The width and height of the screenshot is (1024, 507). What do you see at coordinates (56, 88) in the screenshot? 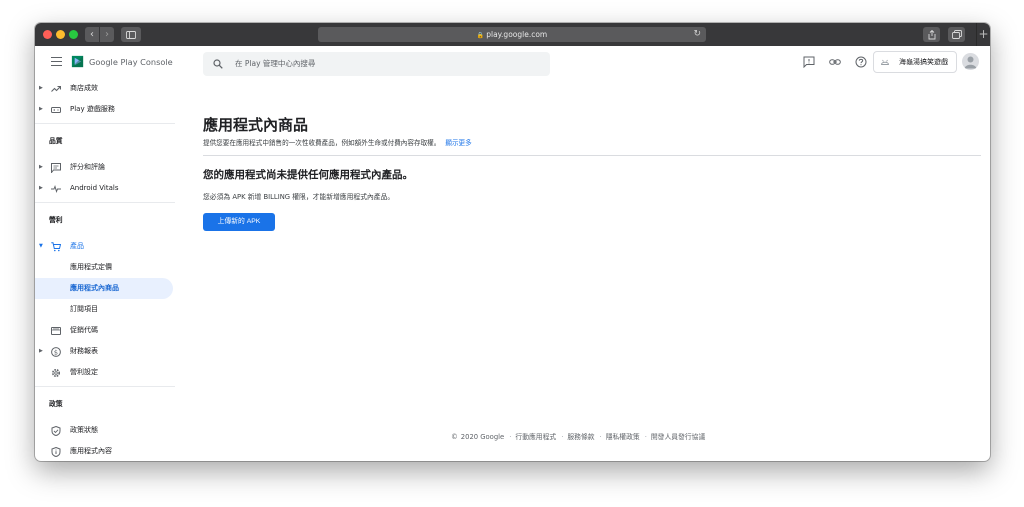
I see `trending-up-icon` at bounding box center [56, 88].